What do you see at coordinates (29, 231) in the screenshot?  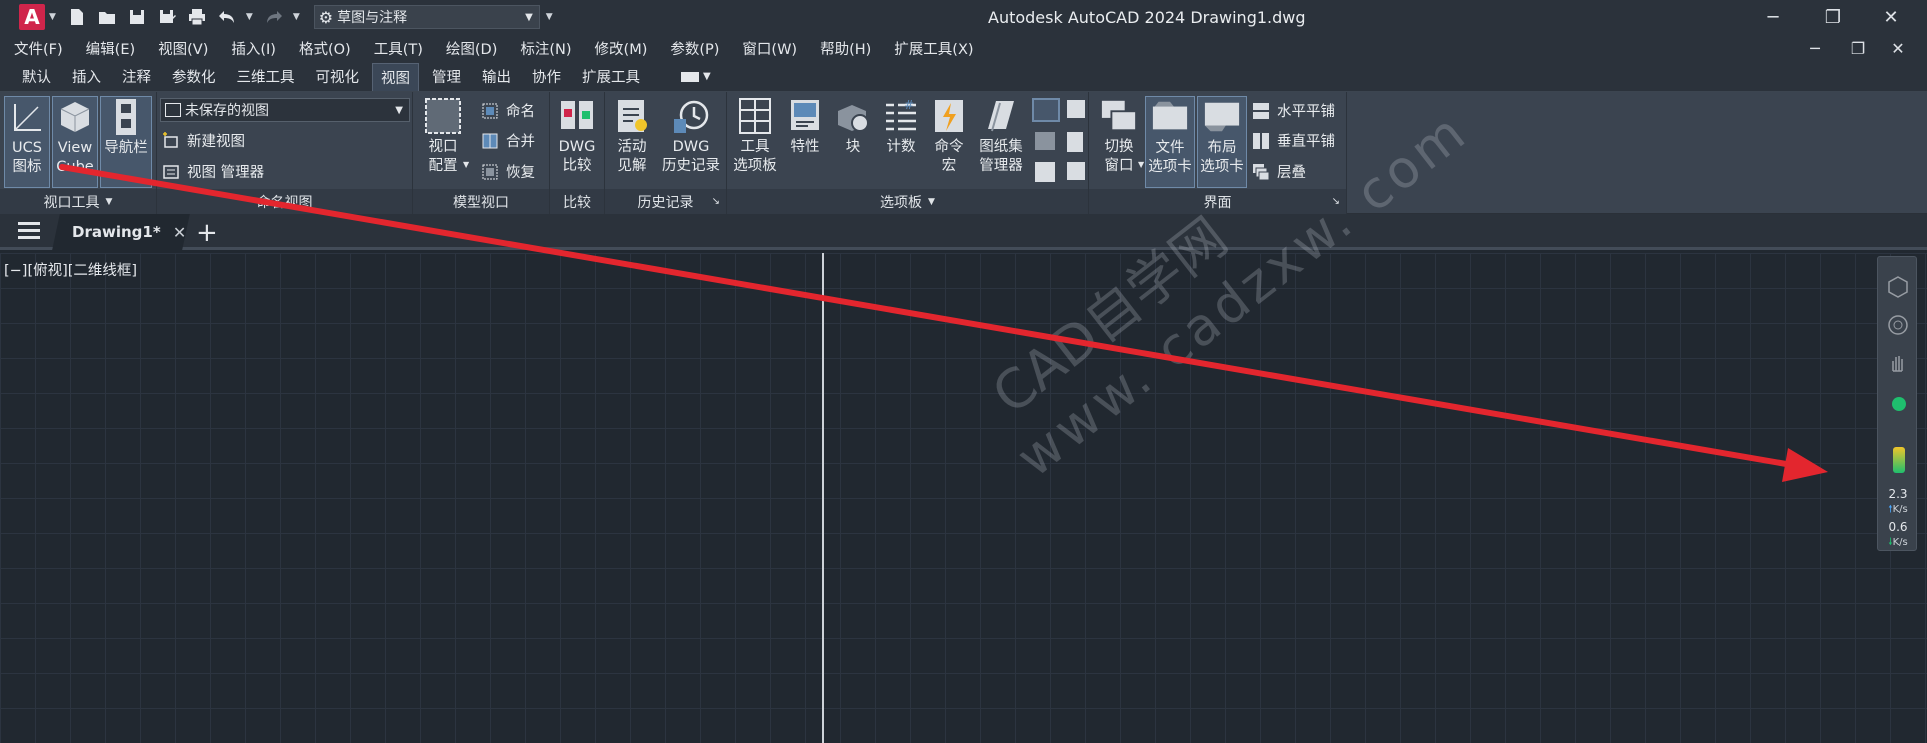 I see `hamburger-menu-icon` at bounding box center [29, 231].